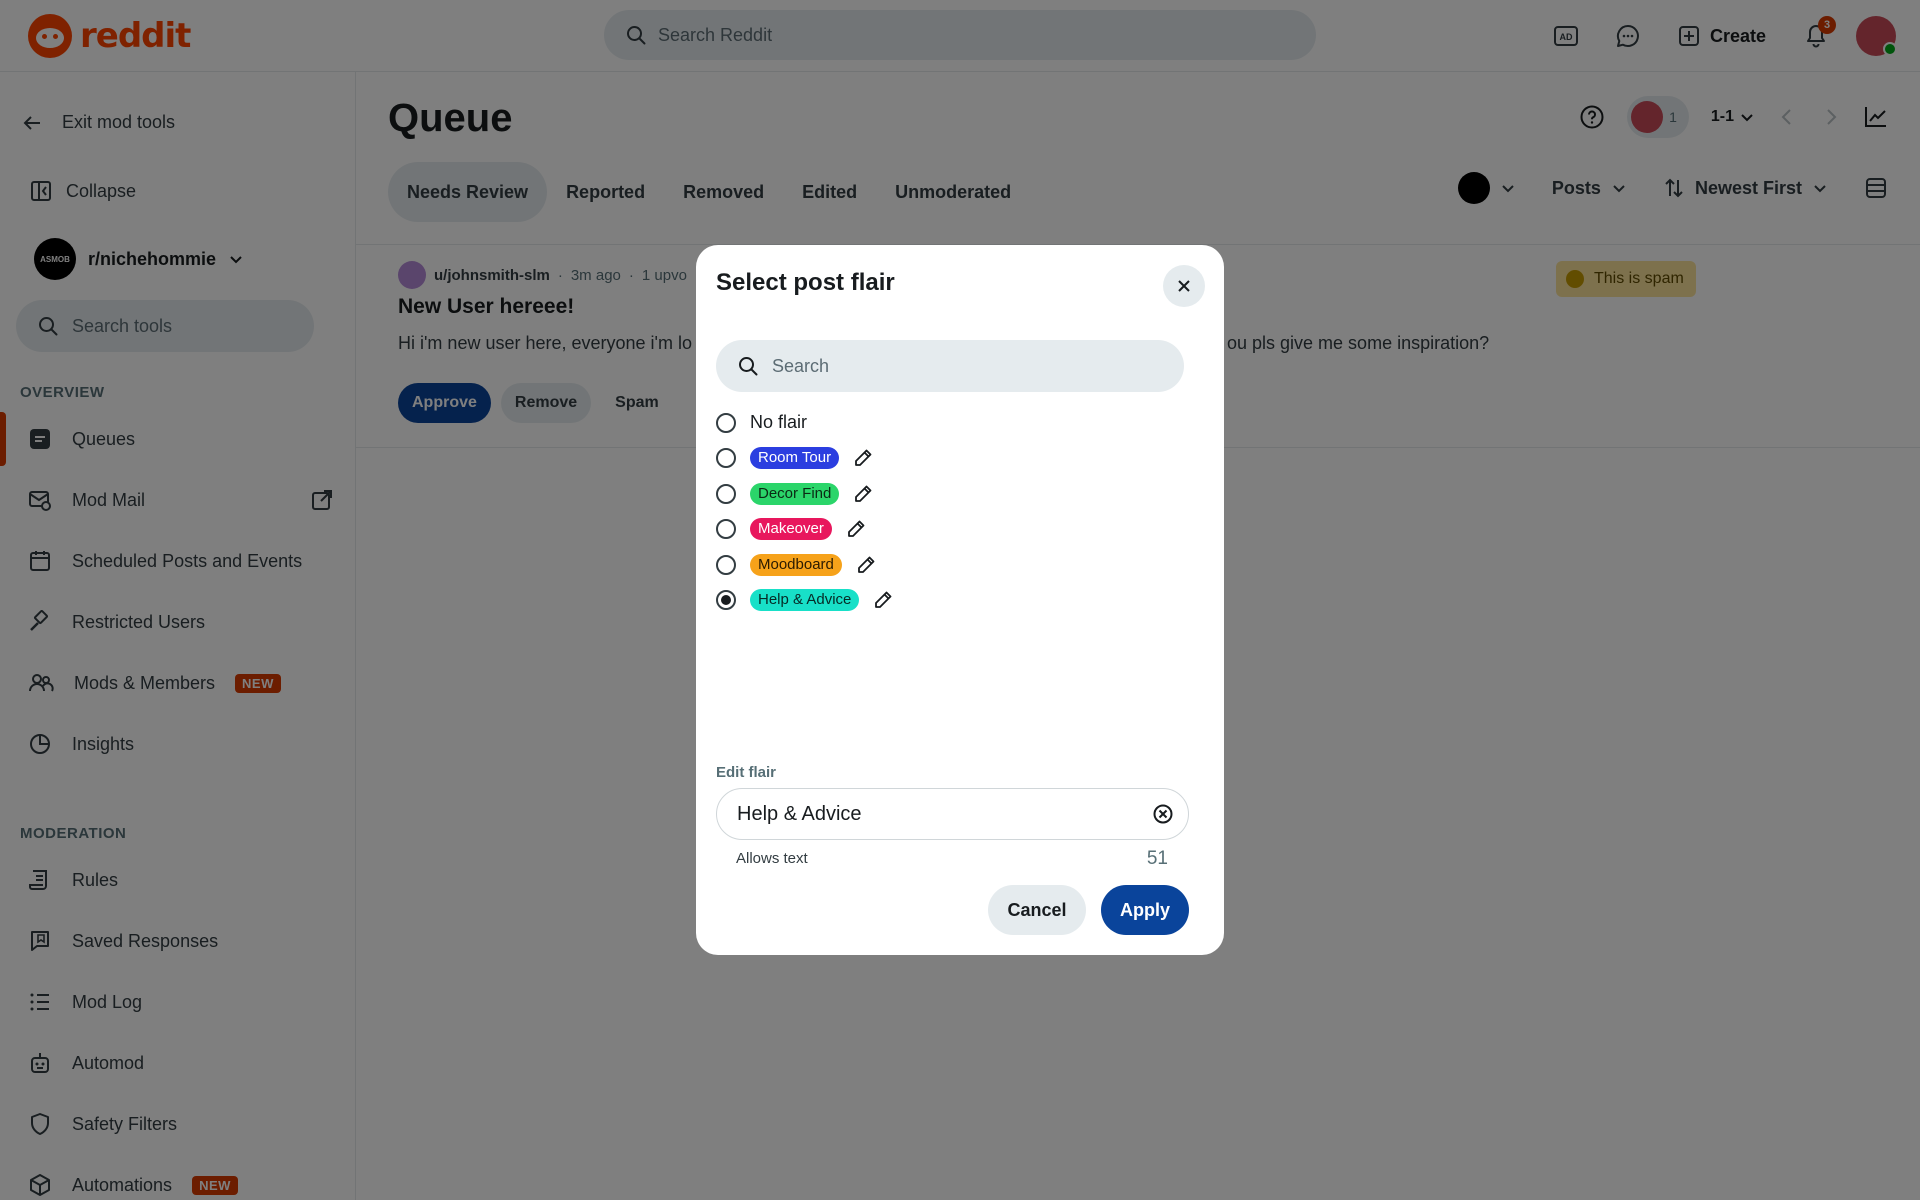 The width and height of the screenshot is (1920, 1200). I want to click on edit-flair-value: Help & Advice, so click(799, 813).